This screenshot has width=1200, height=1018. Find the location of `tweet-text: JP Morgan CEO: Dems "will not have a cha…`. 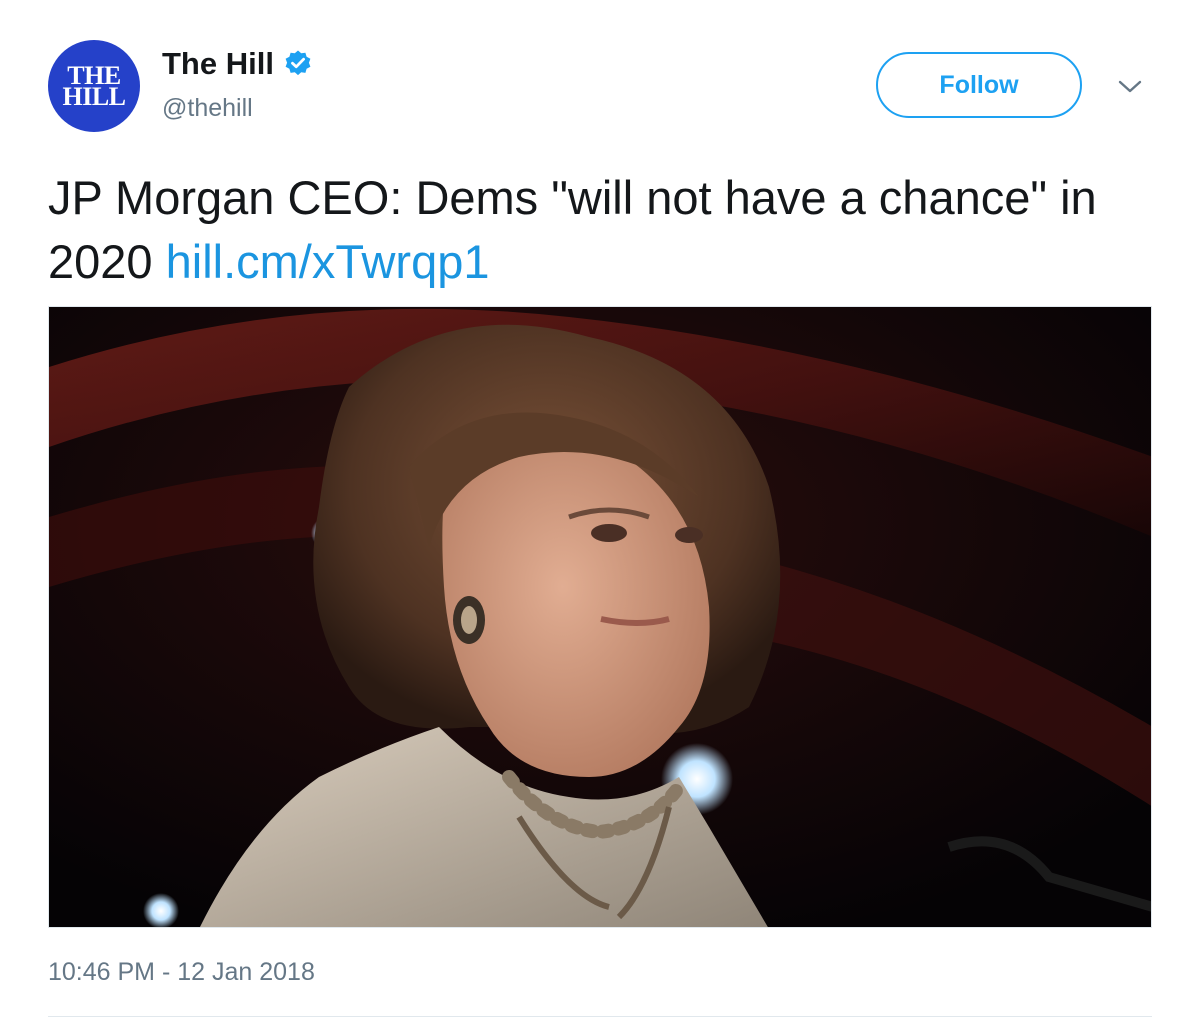

tweet-text: JP Morgan CEO: Dems "will not have a cha… is located at coordinates (603, 230).